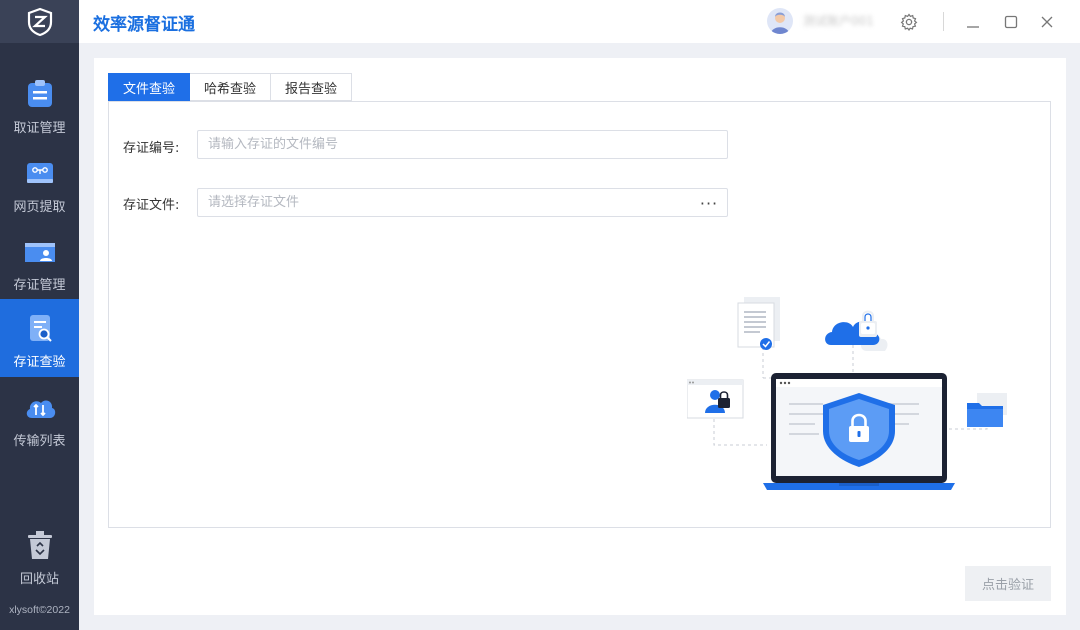  I want to click on trash-icon, so click(40, 545).